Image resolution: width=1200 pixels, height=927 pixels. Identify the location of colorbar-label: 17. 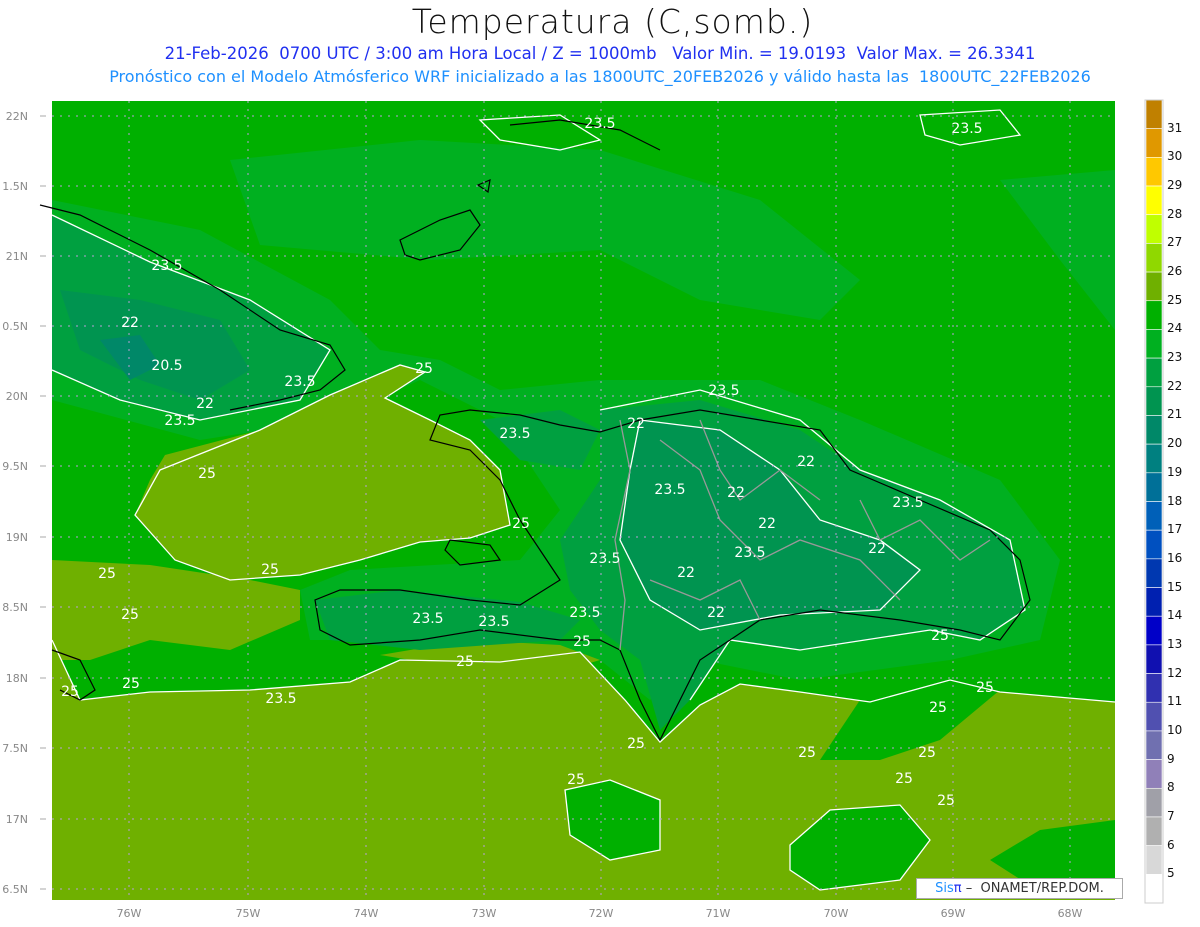
(1175, 529).